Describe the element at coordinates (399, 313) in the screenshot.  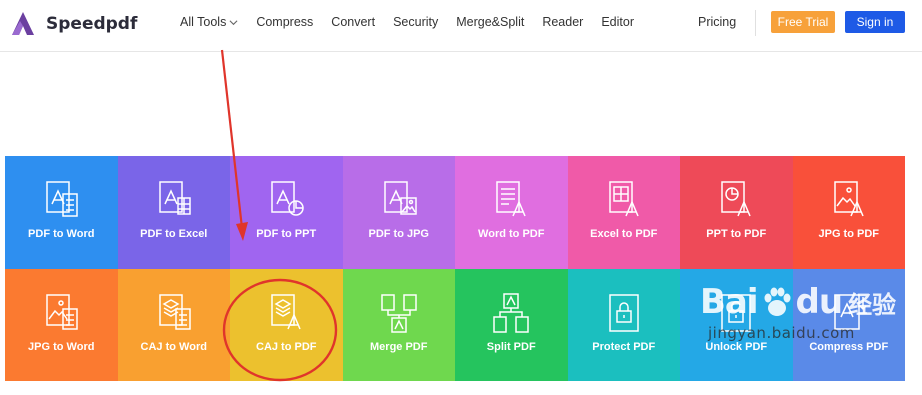
I see `merge-pdf-icon` at that location.